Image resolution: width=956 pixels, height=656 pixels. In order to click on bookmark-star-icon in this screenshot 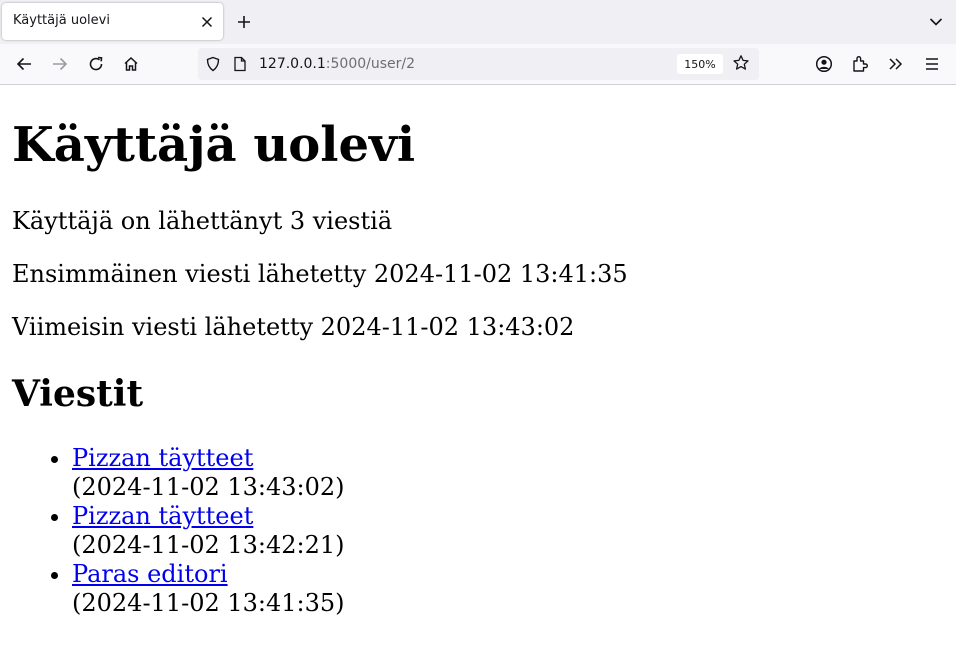, I will do `click(741, 65)`.